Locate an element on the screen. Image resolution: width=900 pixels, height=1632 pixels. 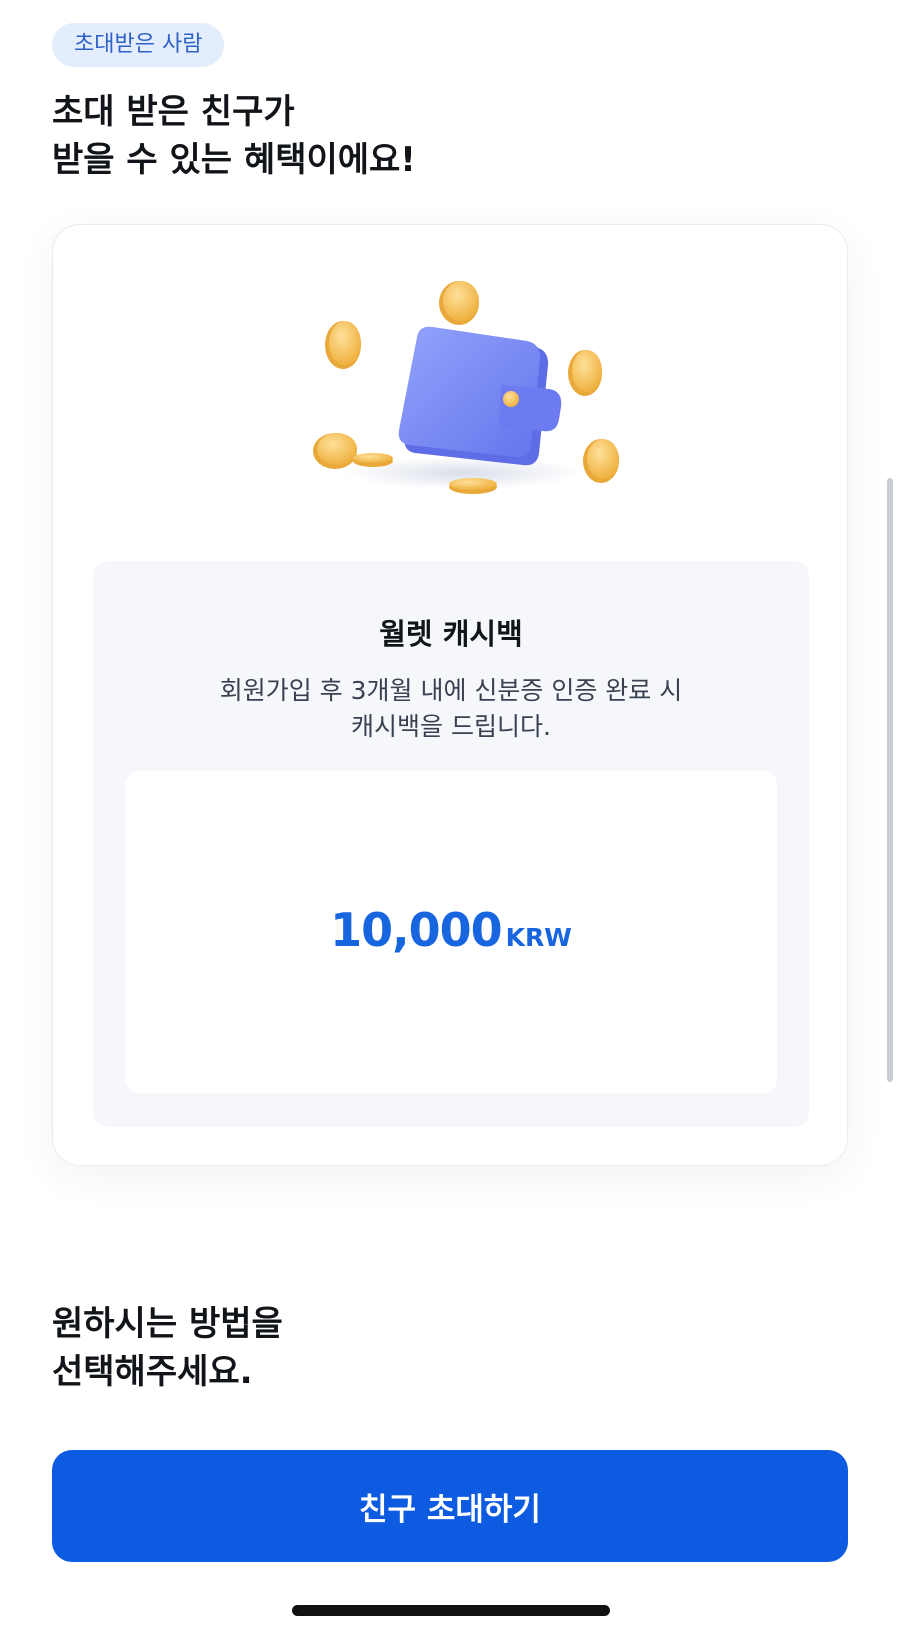
page-title-line-2: 받을 수 있는 혜택이에요! is located at coordinates (234, 160).